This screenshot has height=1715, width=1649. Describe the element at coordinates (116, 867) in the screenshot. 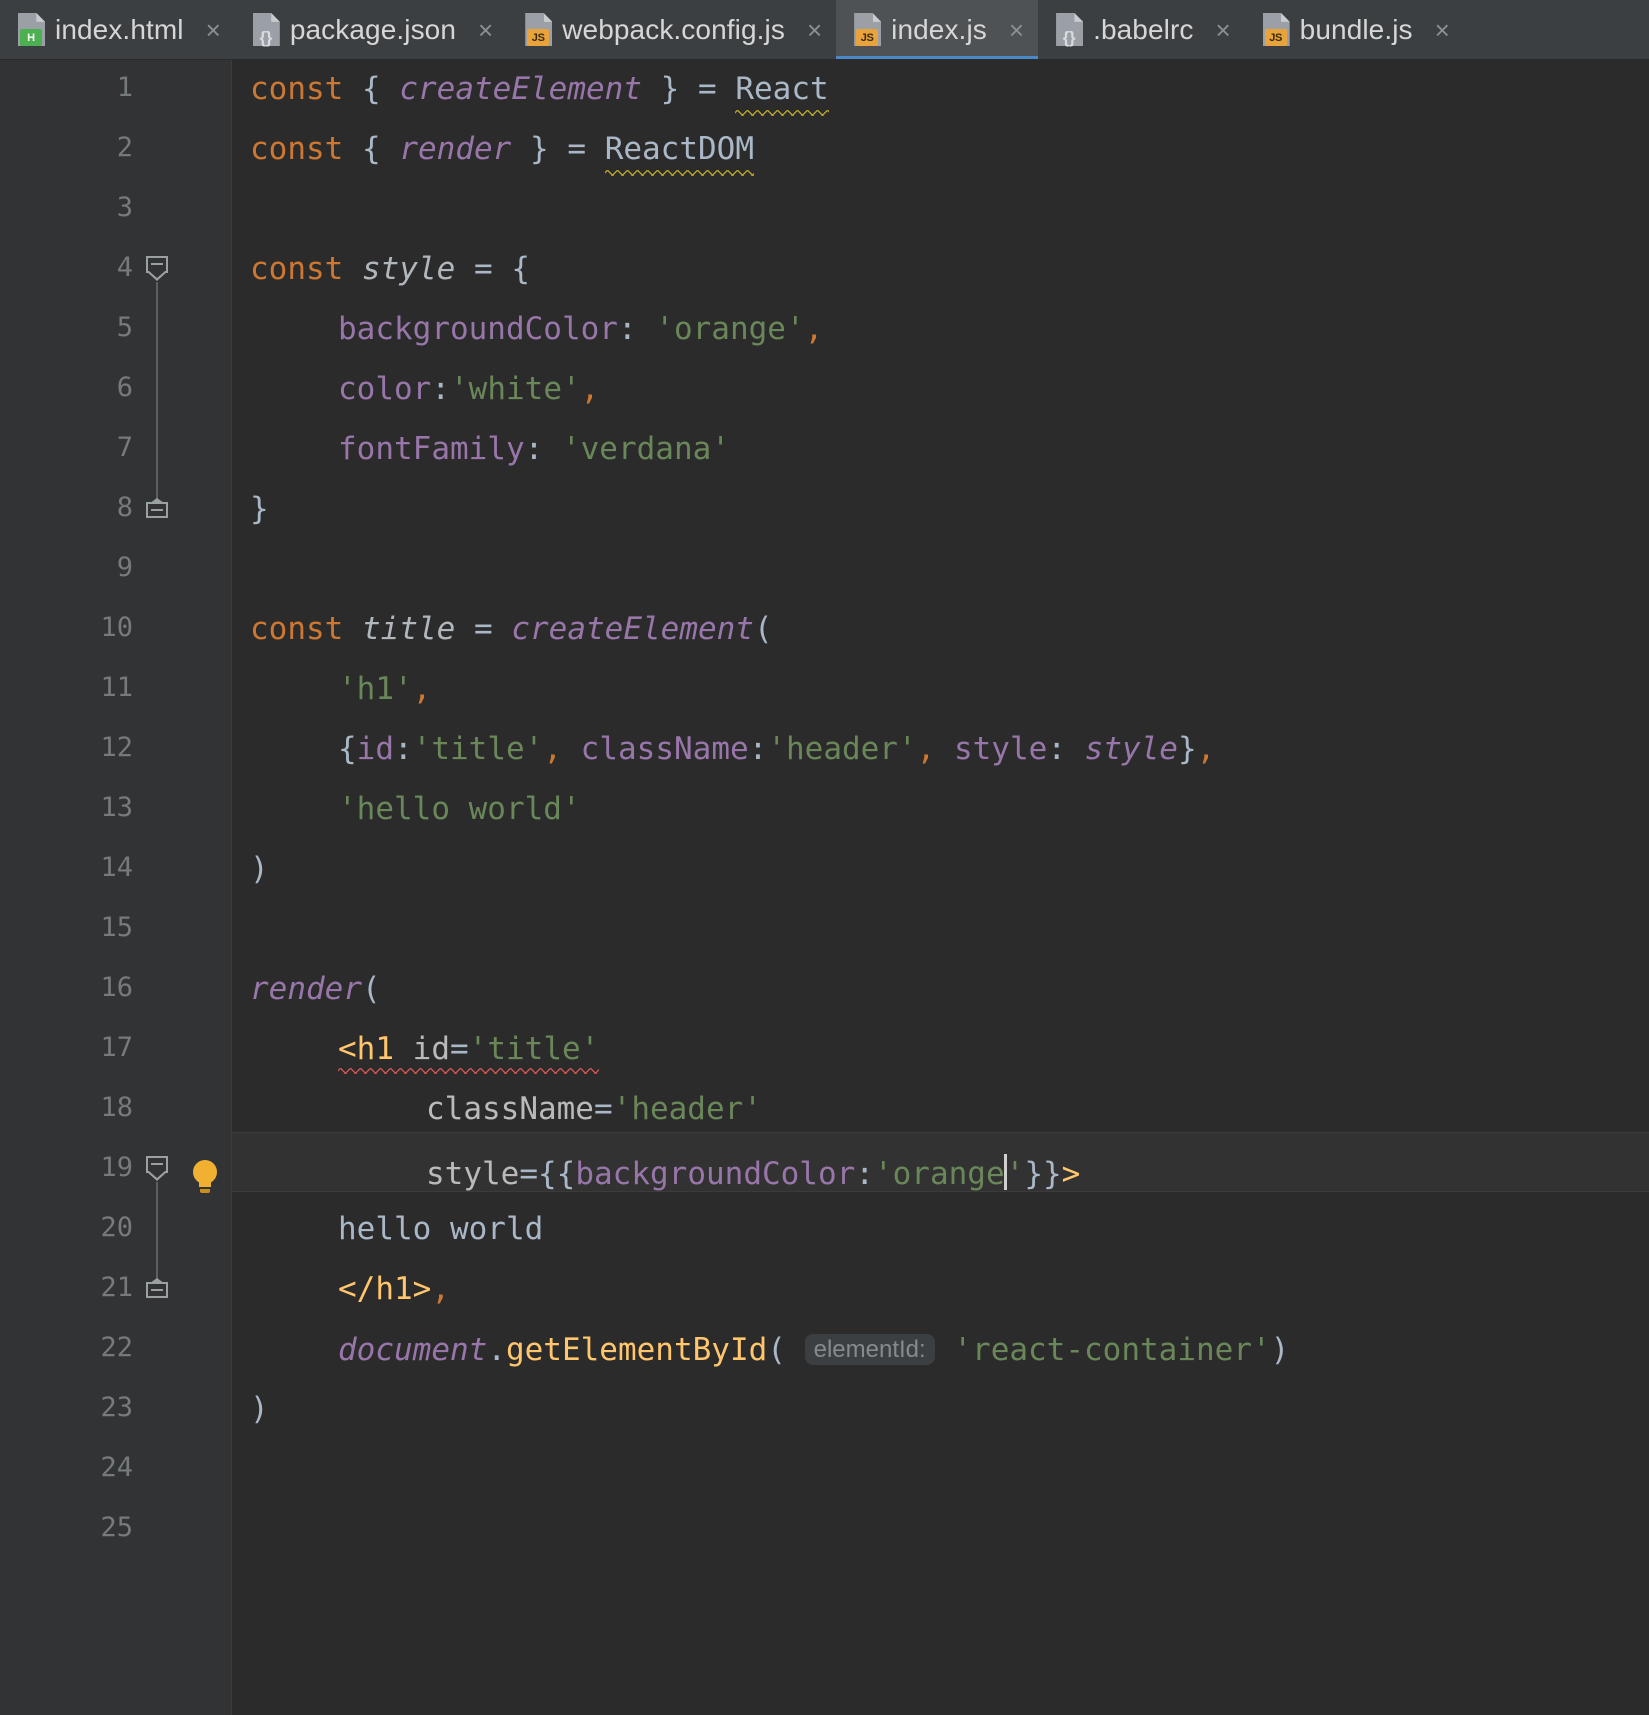

I see `line-number-14: 14` at that location.